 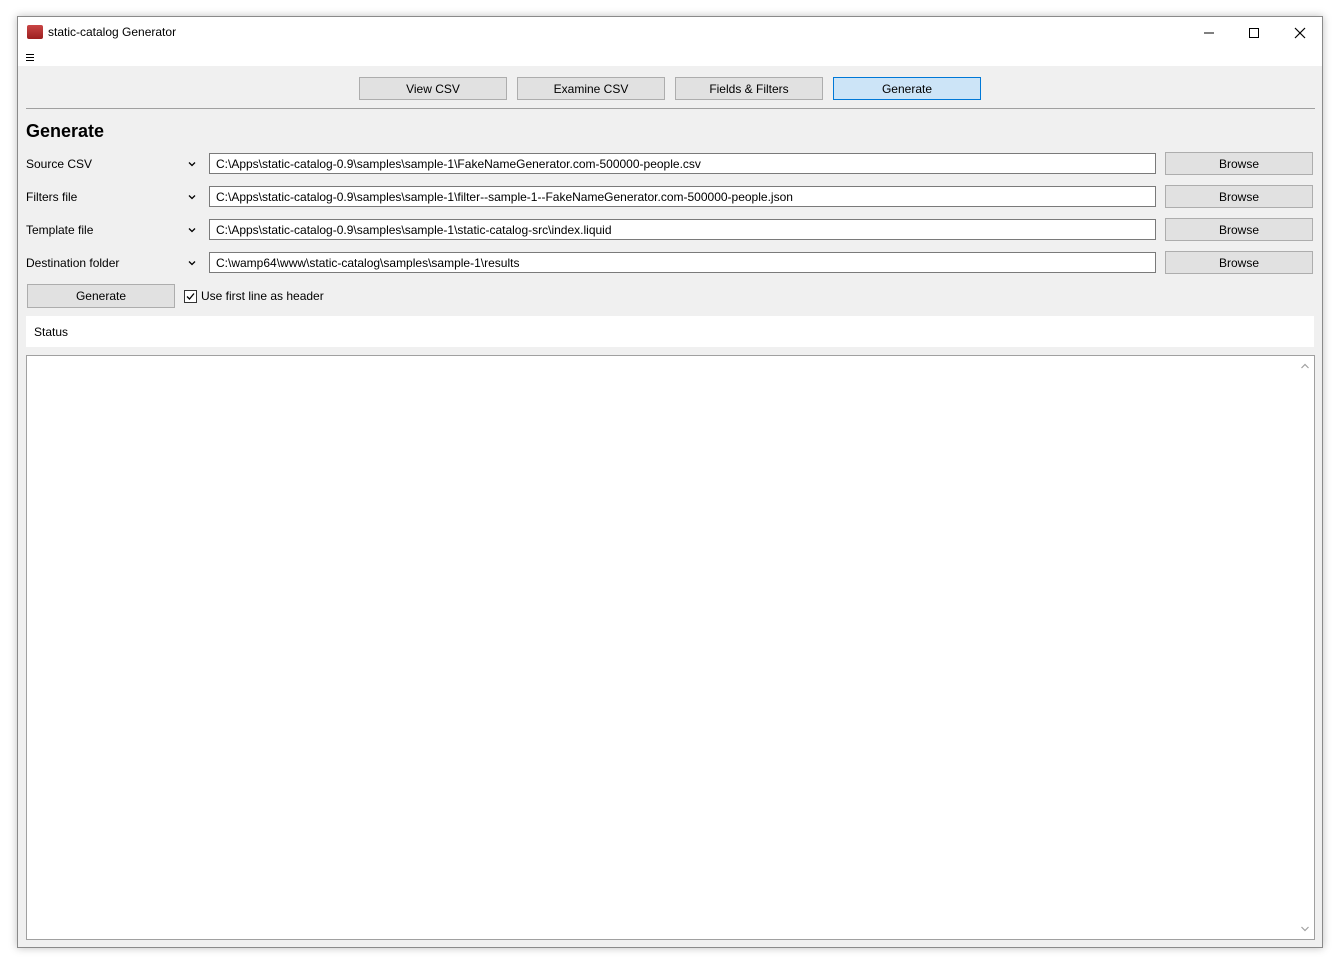 I want to click on minimize-button, so click(x=1209, y=32).